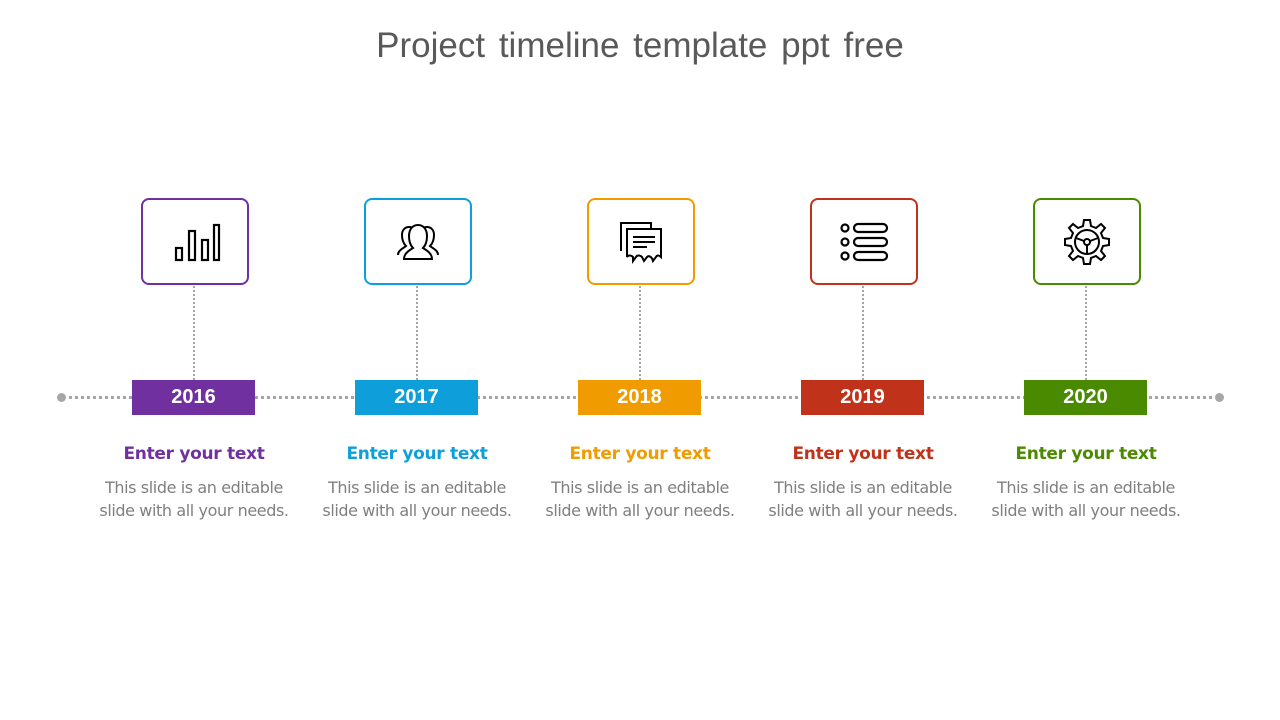 The width and height of the screenshot is (1280, 720). I want to click on year-label: 2020, so click(1085, 397).